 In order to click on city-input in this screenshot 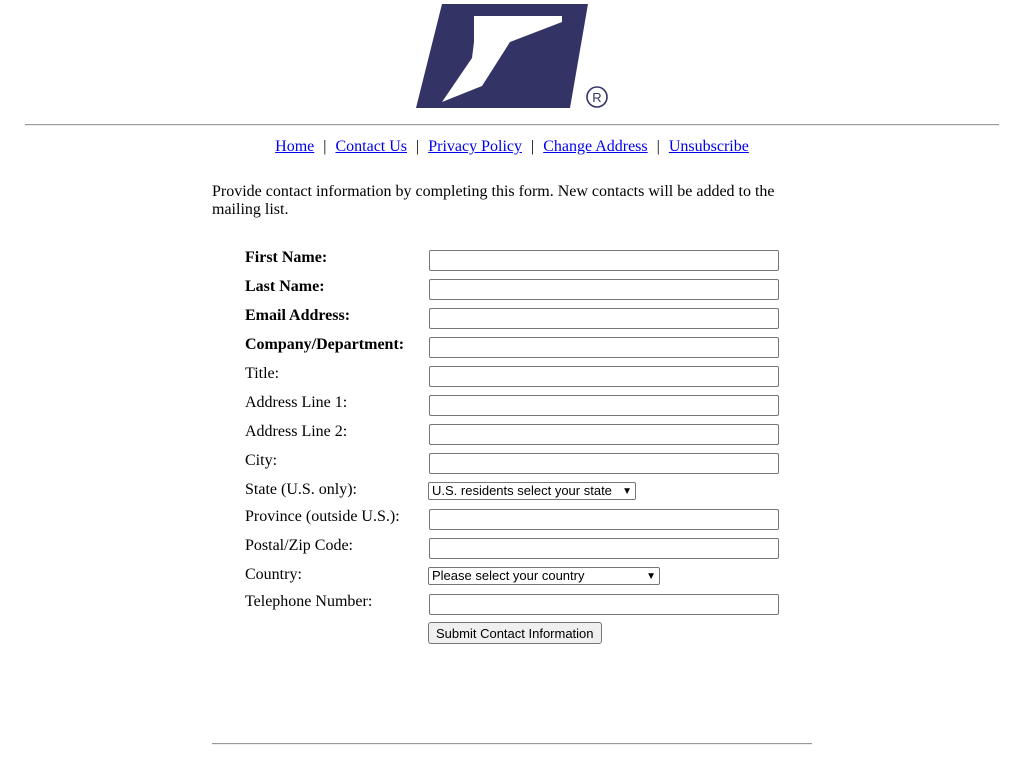, I will do `click(604, 463)`.